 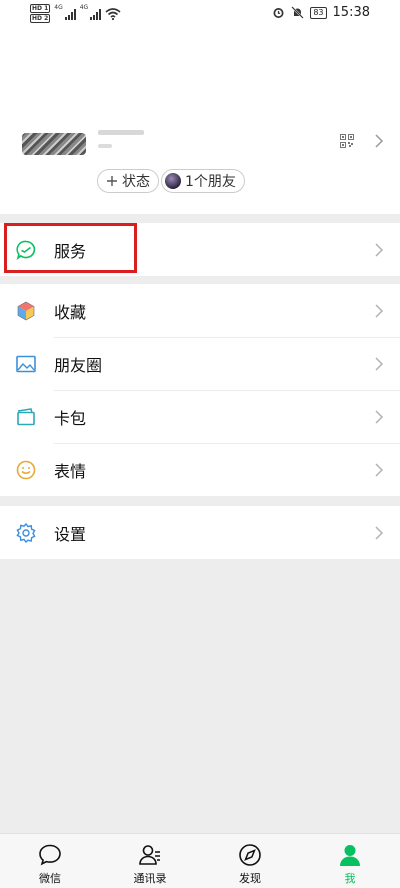 I want to click on qr-code-icon, so click(x=347, y=141).